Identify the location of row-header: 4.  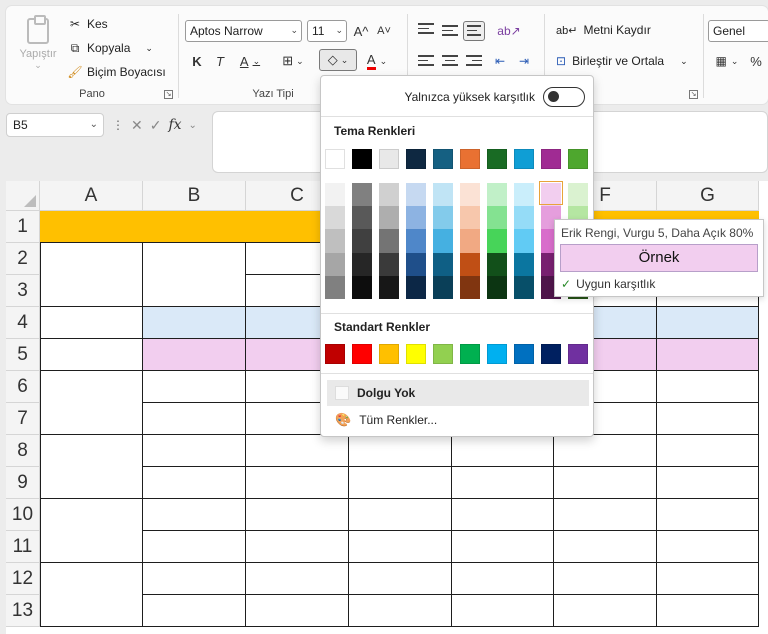
(23, 323).